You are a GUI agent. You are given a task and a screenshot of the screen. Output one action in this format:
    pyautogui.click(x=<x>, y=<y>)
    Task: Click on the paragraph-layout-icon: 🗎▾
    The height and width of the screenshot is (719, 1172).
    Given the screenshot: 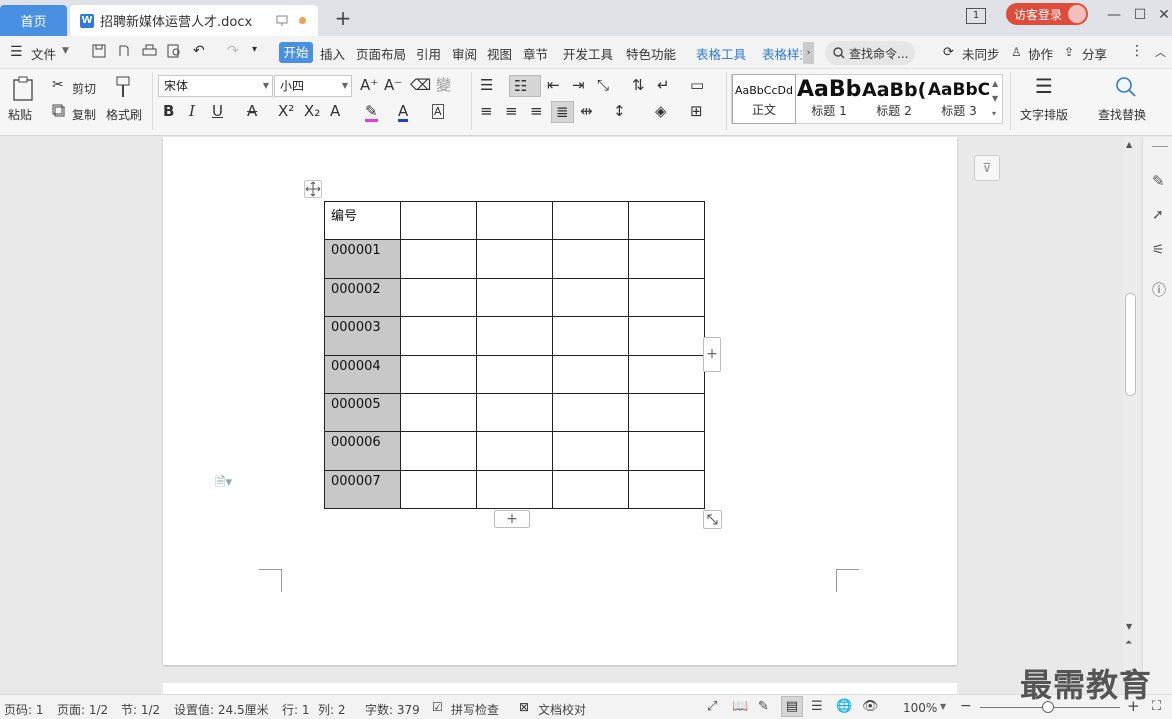 What is the action you would take?
    pyautogui.click(x=223, y=484)
    